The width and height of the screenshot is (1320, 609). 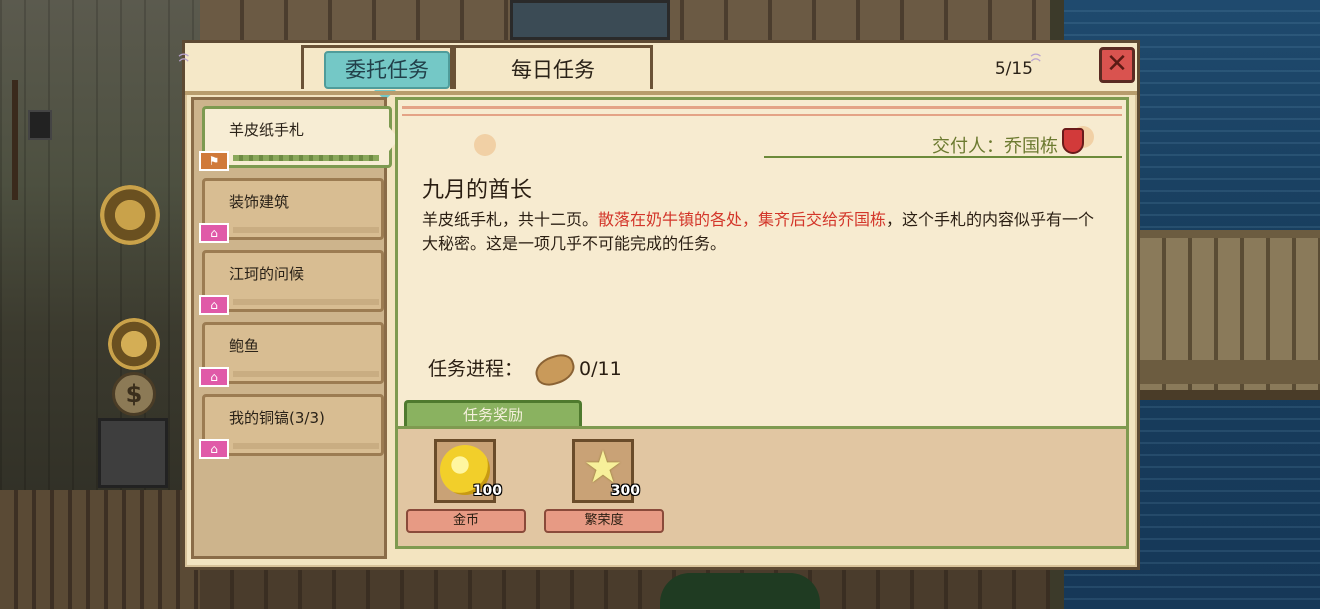 What do you see at coordinates (604, 521) in the screenshot?
I see `reward-name: 繁荣度` at bounding box center [604, 521].